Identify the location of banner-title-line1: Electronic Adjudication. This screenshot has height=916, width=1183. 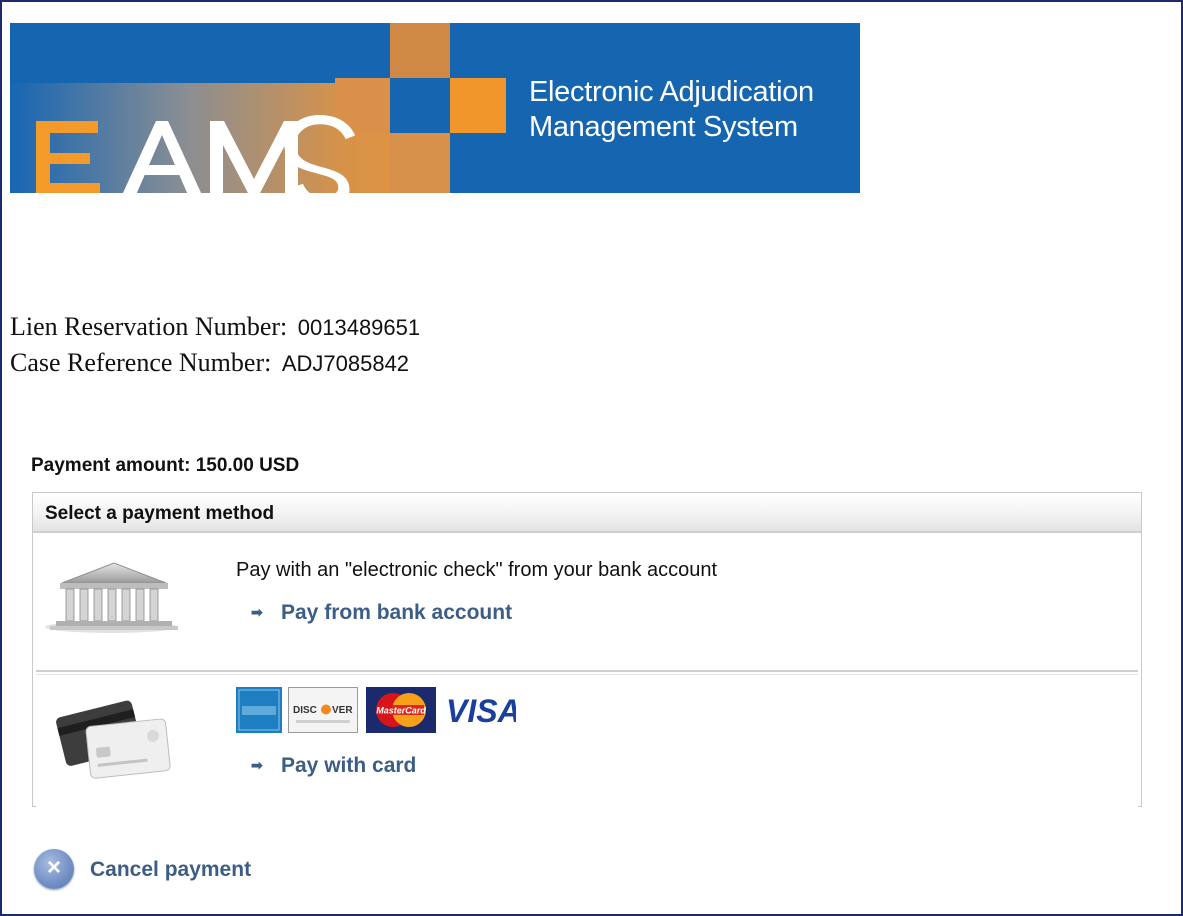
(671, 92).